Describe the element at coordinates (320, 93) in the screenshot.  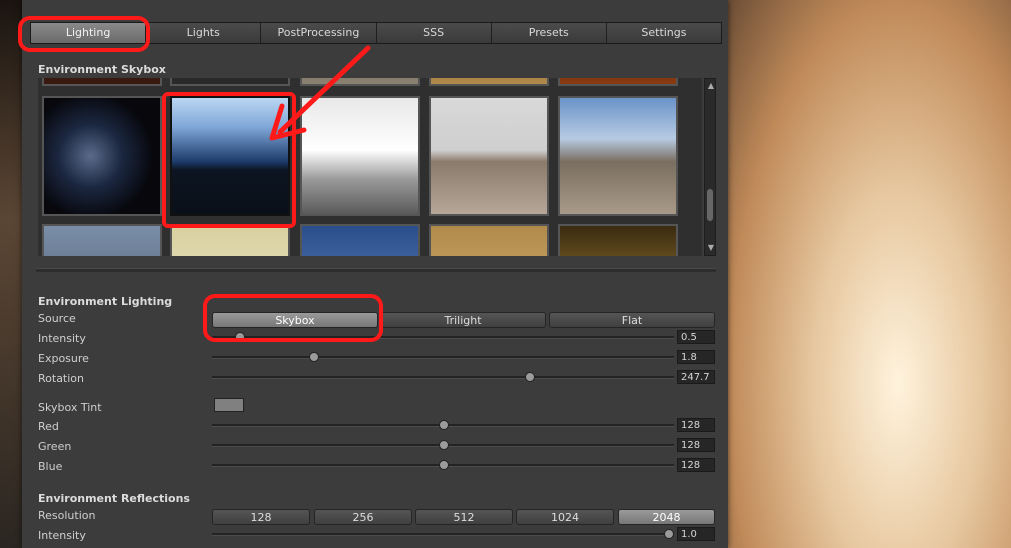
I see `annotation-arrow-icon` at that location.